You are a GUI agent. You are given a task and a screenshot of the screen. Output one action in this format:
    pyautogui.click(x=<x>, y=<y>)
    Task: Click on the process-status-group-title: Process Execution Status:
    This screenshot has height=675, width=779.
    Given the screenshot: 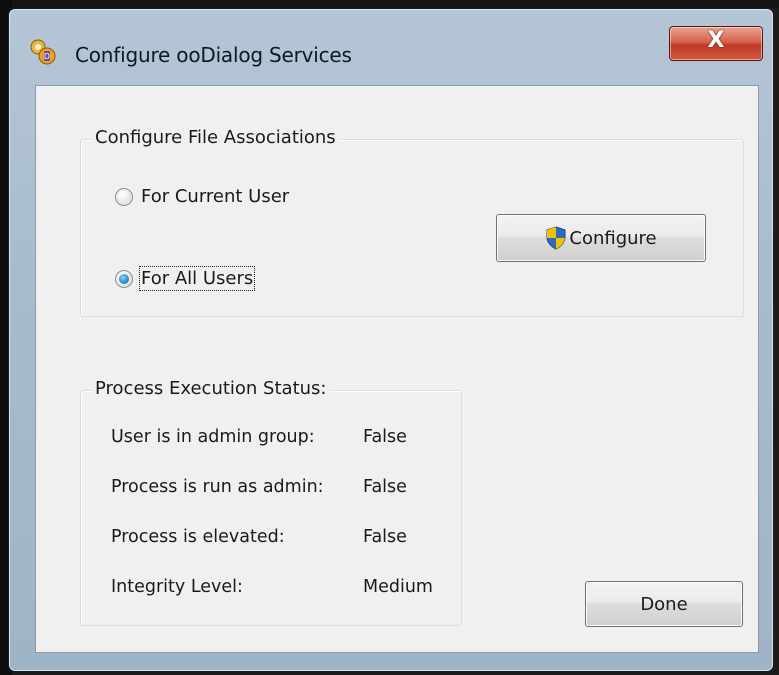 What is the action you would take?
    pyautogui.click(x=211, y=388)
    